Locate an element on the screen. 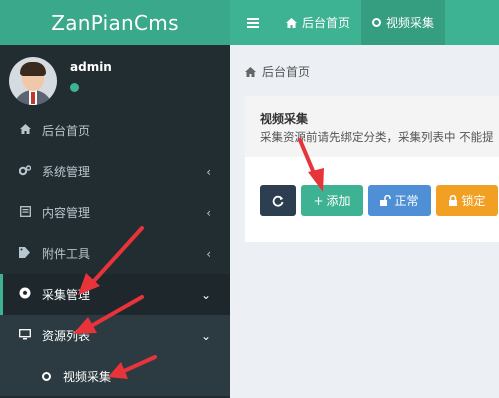 This screenshot has width=499, height=398. lock-button-label: 锁定 is located at coordinates (473, 201).